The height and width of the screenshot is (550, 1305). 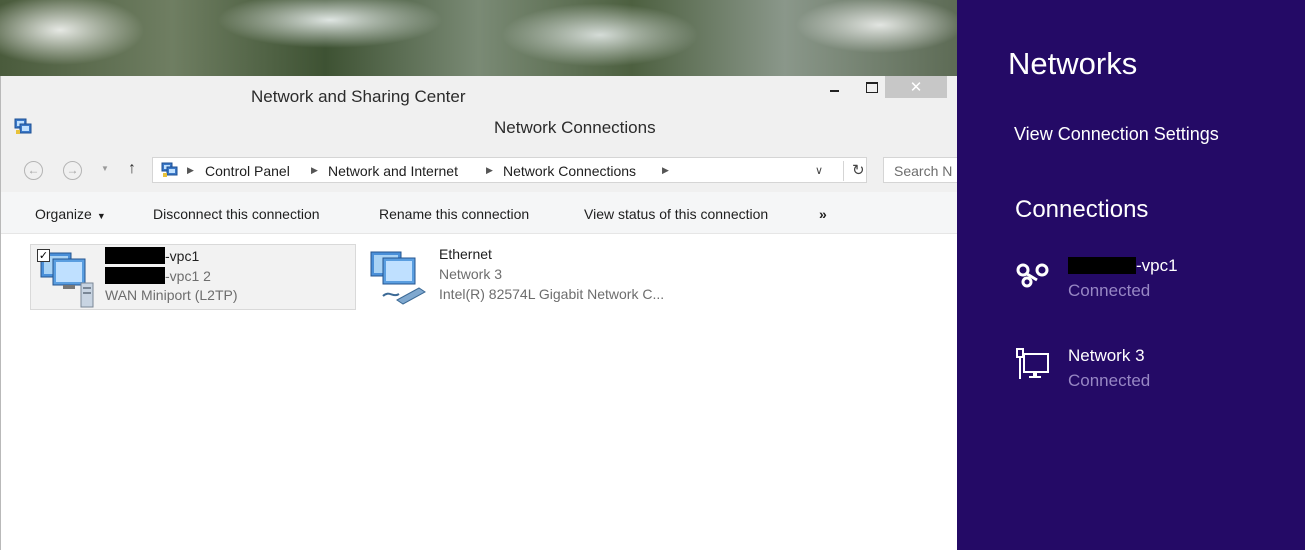 What do you see at coordinates (854, 171) in the screenshot?
I see `refresh-icon: ↻` at bounding box center [854, 171].